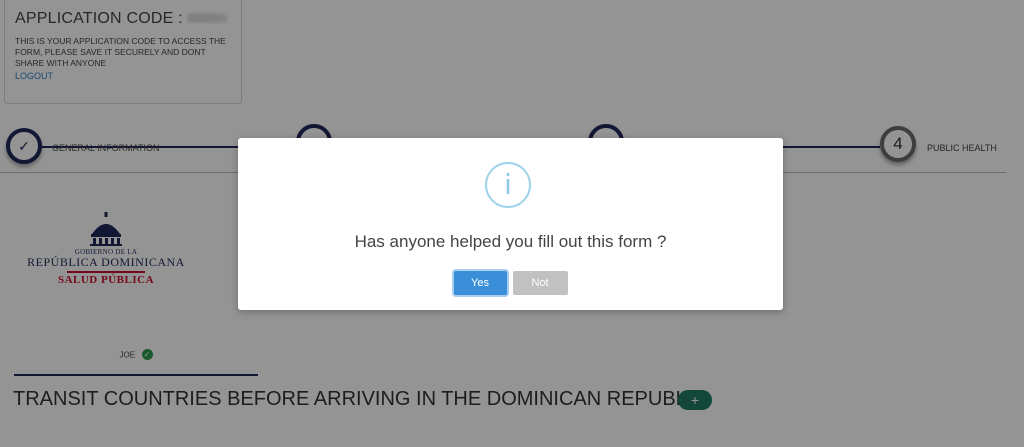  I want to click on dialog-buttons: Yes Not, so click(510, 283).